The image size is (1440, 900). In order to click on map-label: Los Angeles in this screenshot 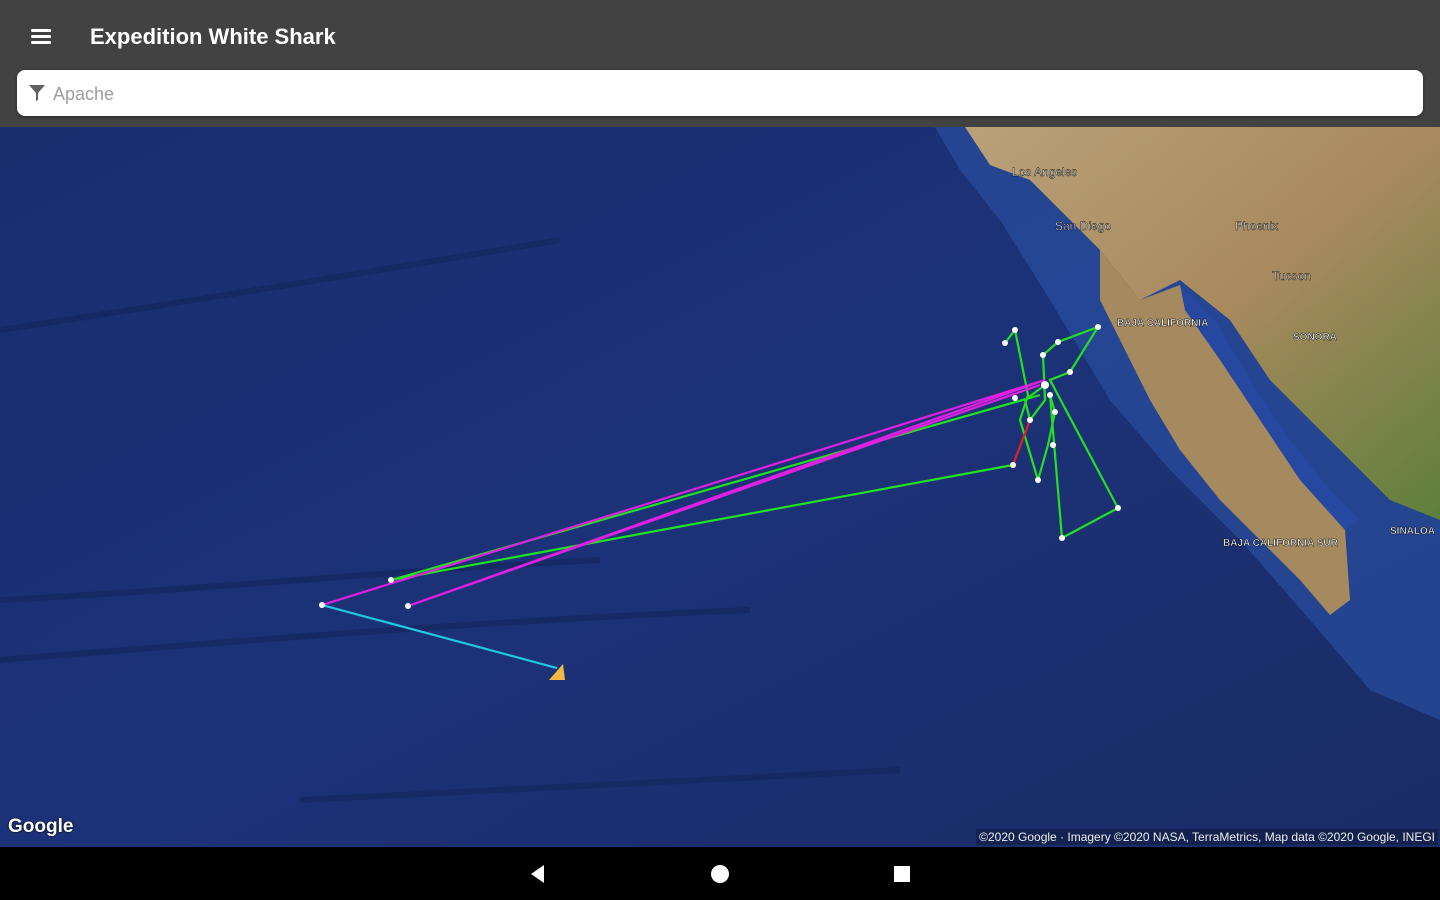, I will do `click(1044, 172)`.